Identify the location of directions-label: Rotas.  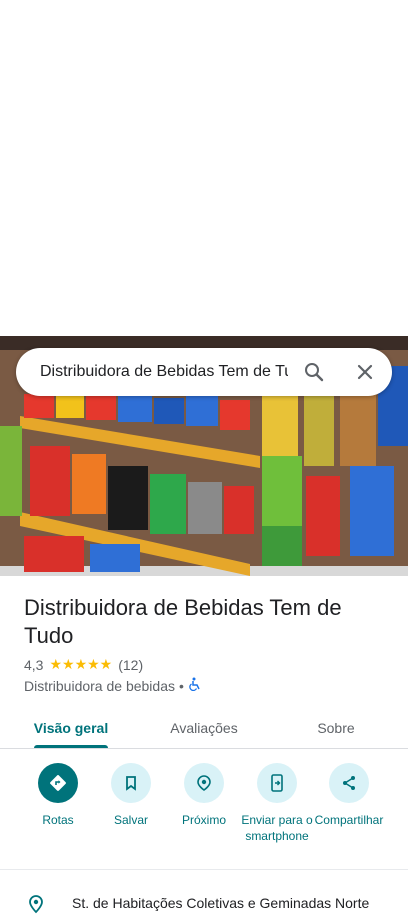
(58, 820).